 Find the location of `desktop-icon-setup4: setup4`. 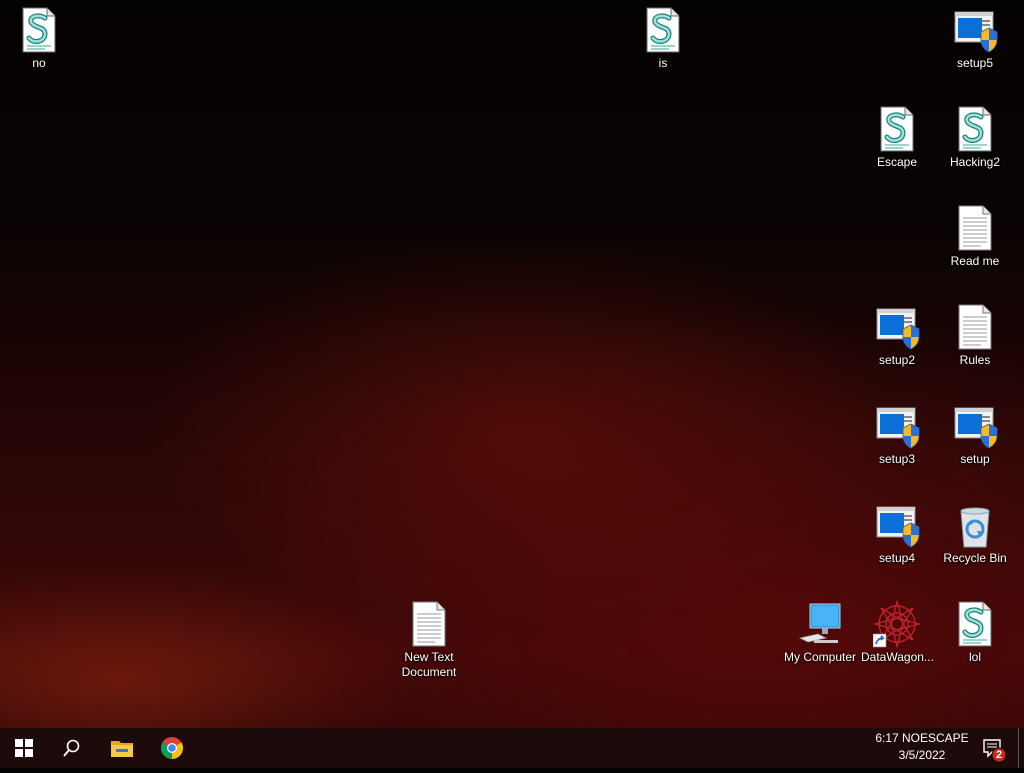

desktop-icon-setup4: setup4 is located at coordinates (897, 533).